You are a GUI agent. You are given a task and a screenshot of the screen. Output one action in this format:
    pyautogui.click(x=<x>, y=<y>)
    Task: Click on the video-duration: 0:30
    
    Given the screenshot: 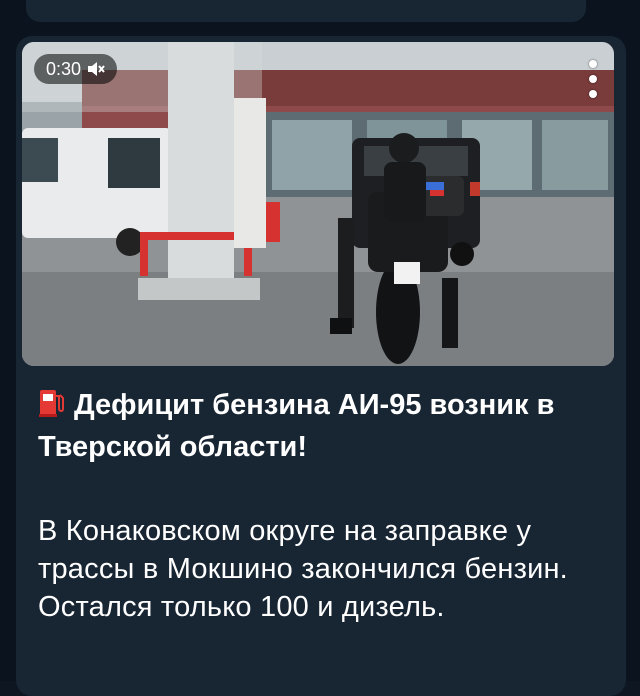 What is the action you would take?
    pyautogui.click(x=64, y=69)
    